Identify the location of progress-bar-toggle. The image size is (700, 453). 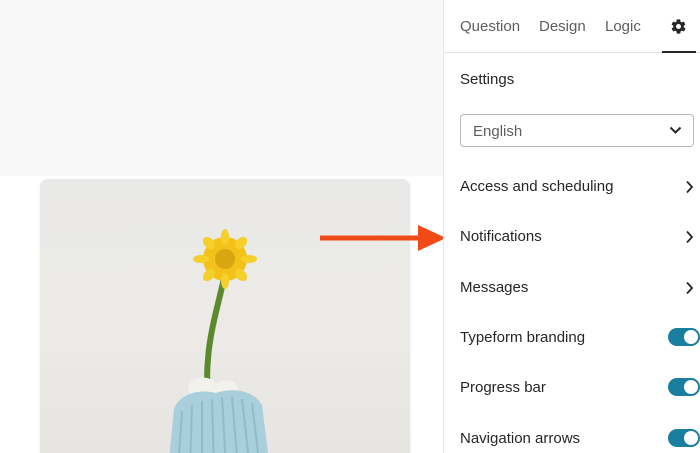
(684, 387).